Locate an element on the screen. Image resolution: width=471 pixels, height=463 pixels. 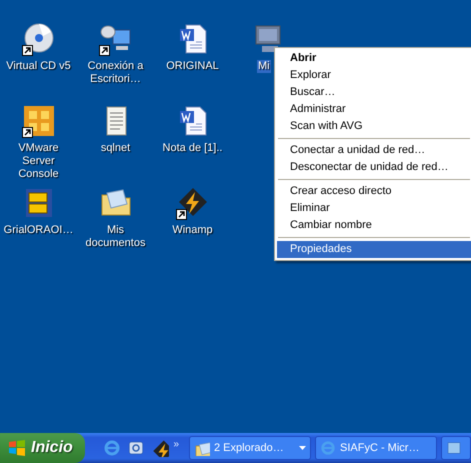
menu-item: Propiedades is located at coordinates (374, 249).